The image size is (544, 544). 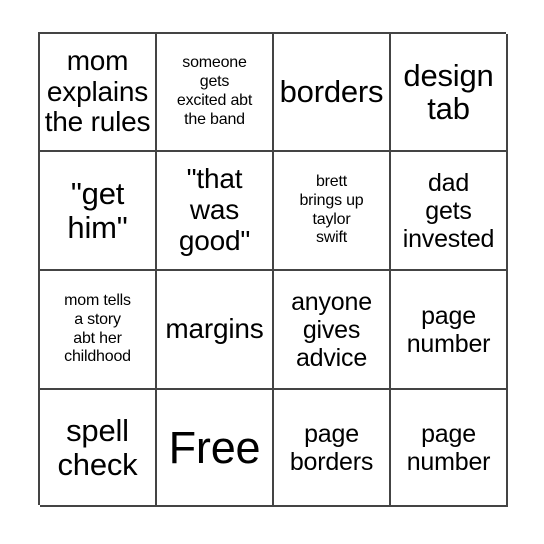 I want to click on bingo-cell: spell check, so click(x=98, y=448).